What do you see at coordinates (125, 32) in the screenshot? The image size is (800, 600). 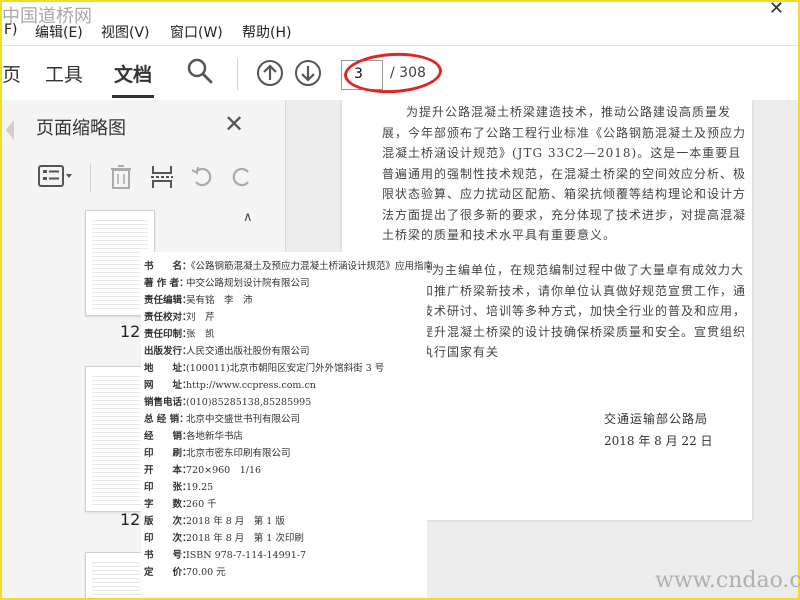 I see `menu-view: 视图(V)` at bounding box center [125, 32].